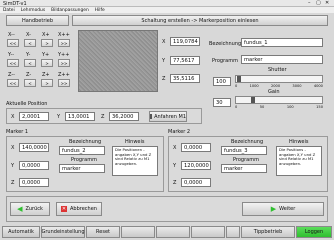  I want to click on approach-m1-button: Anfahren M1, so click(168, 116).